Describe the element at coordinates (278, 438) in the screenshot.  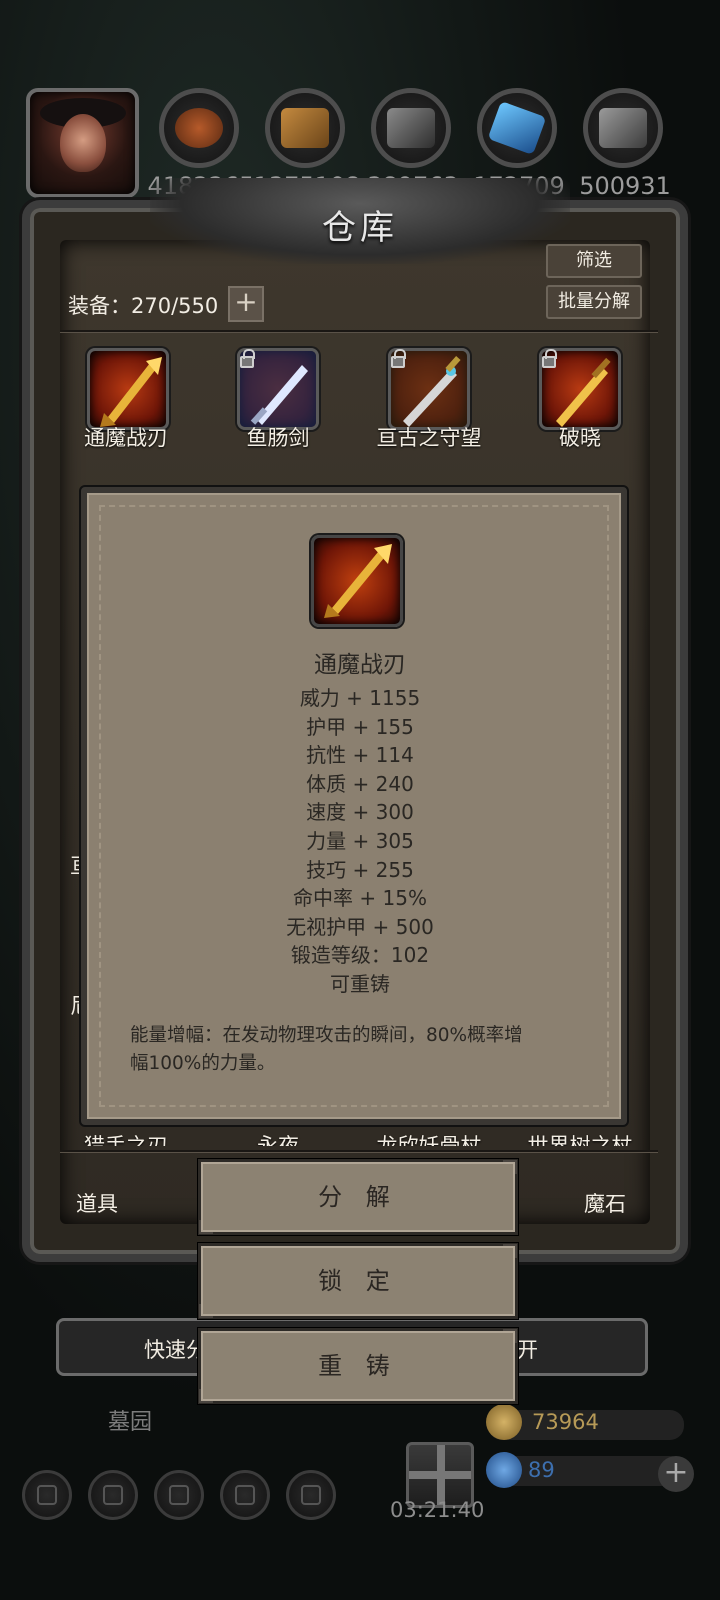
I see `item-name: 鱼肠剑` at that location.